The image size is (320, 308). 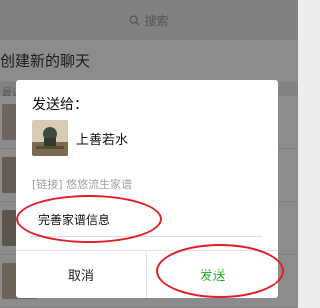 What do you see at coordinates (60, 105) in the screenshot?
I see `dialog-title: 发送给：` at bounding box center [60, 105].